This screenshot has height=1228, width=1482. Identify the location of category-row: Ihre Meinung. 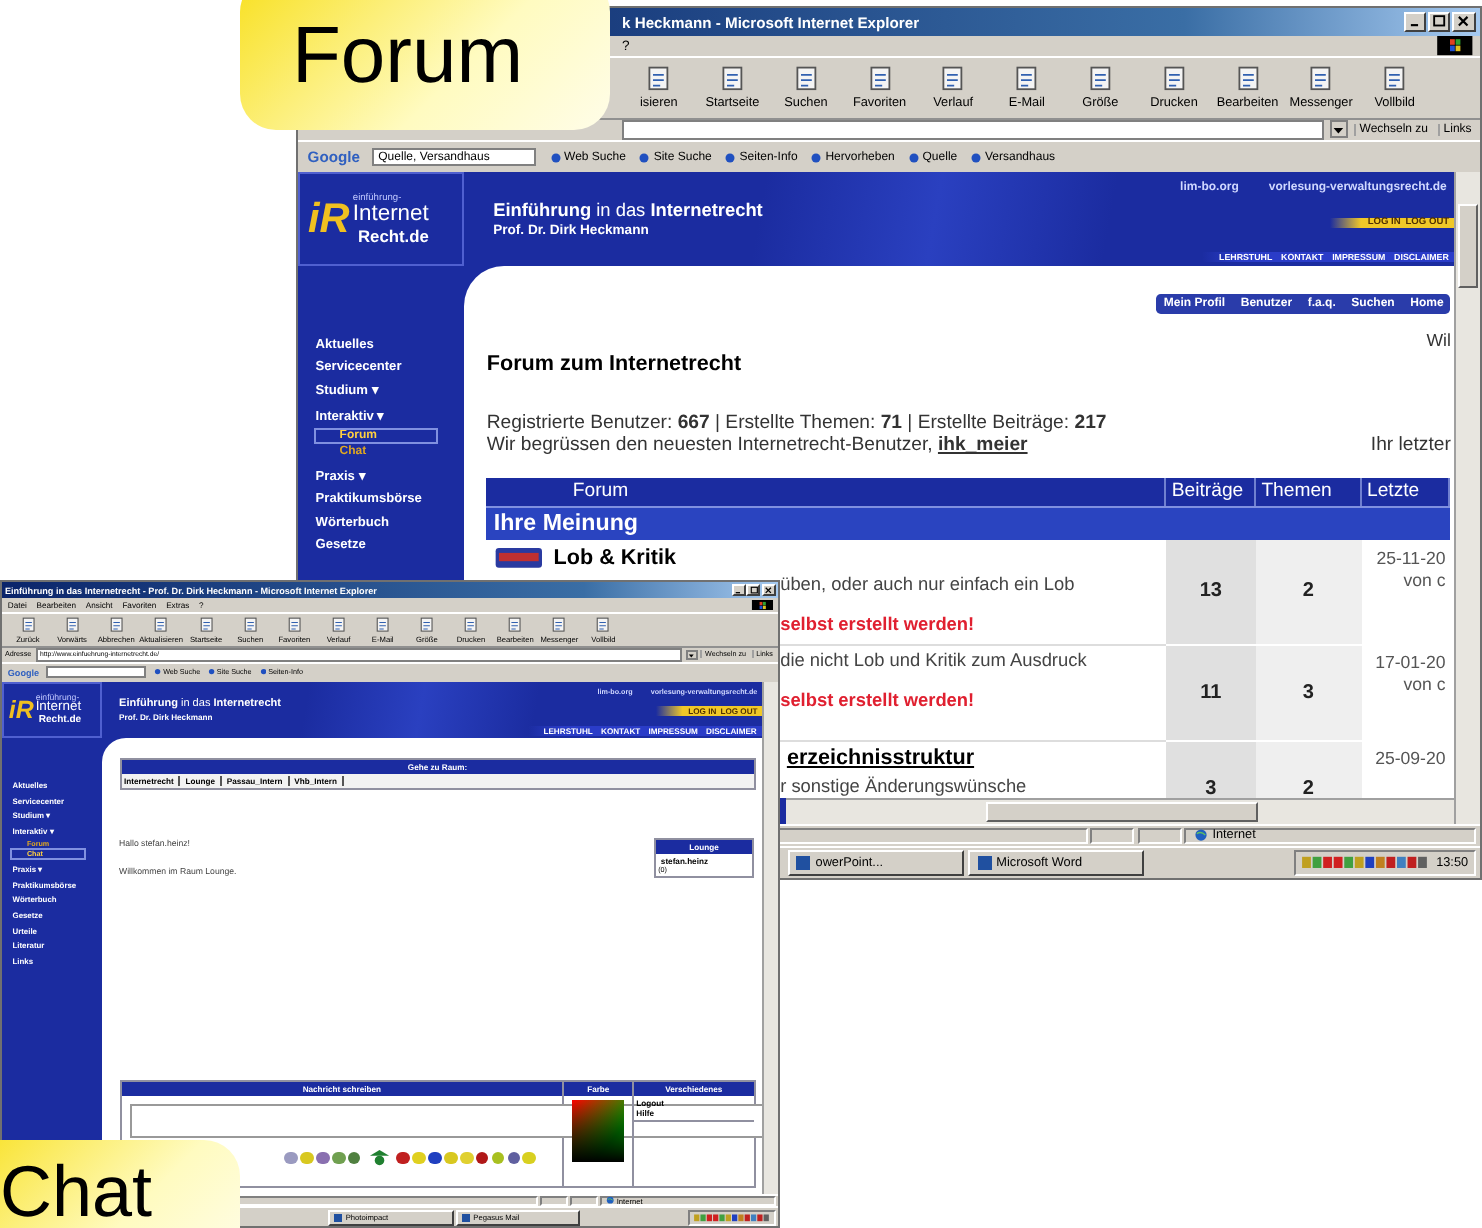
(968, 523).